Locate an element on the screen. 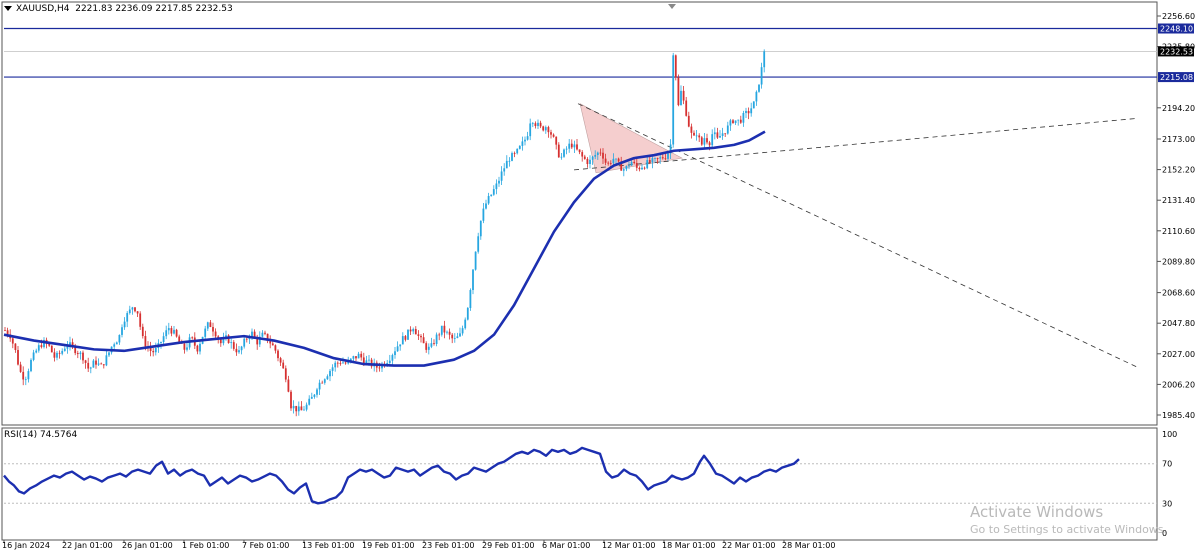 The image size is (1200, 558). price-tick-label: 2047.80 is located at coordinates (1178, 323).